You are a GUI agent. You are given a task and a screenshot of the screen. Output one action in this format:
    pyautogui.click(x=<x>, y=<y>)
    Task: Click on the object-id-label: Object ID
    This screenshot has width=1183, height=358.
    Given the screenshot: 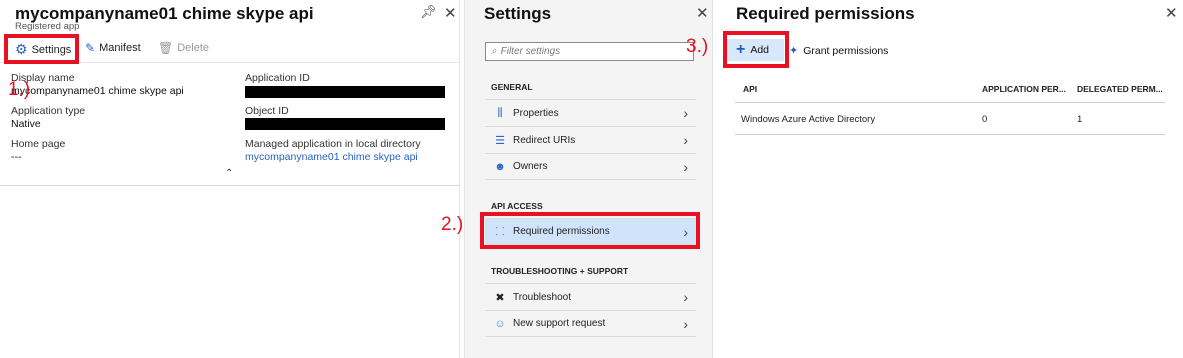 What is the action you would take?
    pyautogui.click(x=267, y=111)
    